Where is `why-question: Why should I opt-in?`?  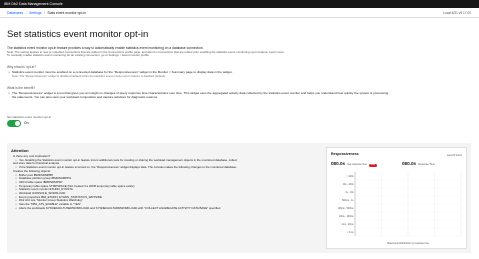 why-question: Why should I opt-in? is located at coordinates (22, 67).